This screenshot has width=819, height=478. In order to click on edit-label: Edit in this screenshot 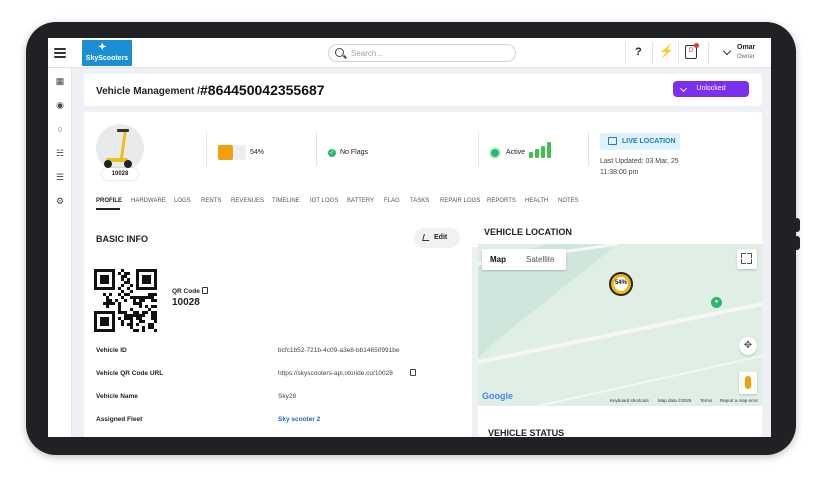, I will do `click(441, 237)`.